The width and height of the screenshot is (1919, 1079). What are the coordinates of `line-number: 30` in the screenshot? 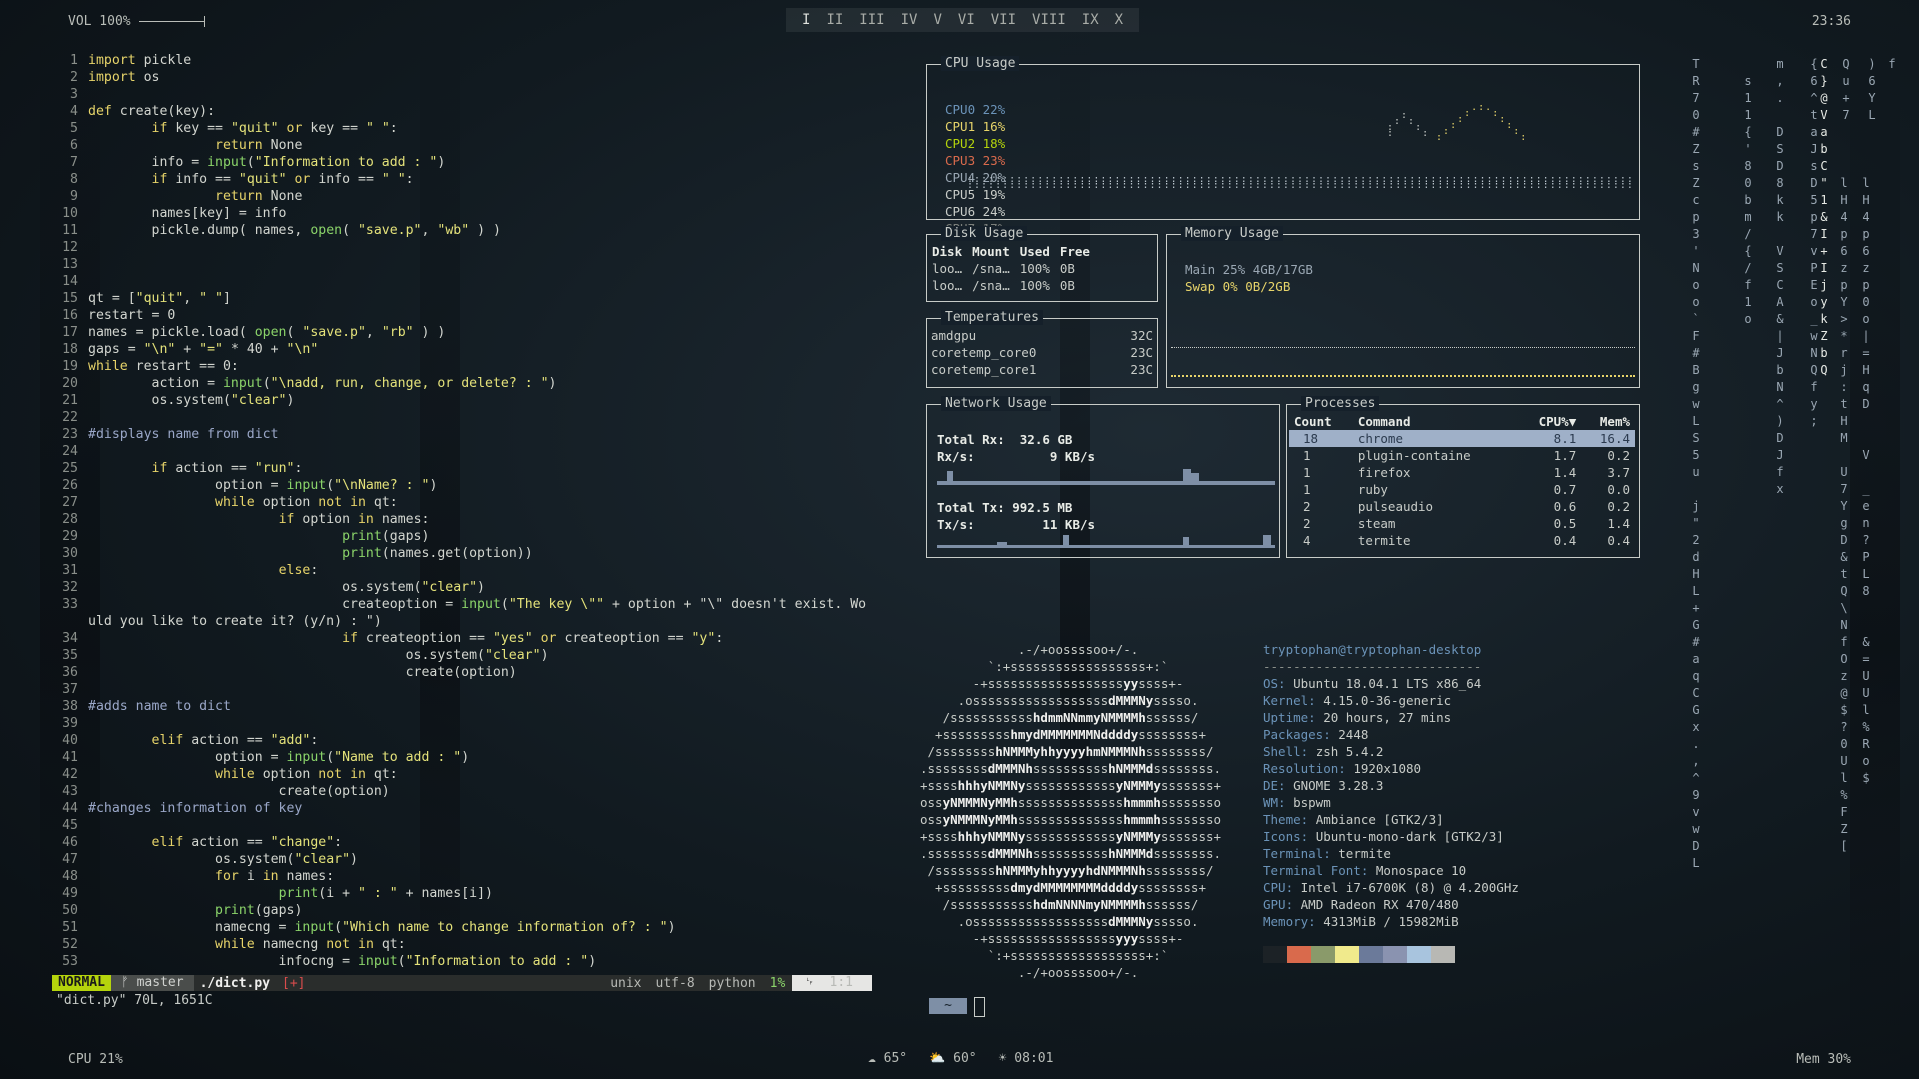 It's located at (70, 553).